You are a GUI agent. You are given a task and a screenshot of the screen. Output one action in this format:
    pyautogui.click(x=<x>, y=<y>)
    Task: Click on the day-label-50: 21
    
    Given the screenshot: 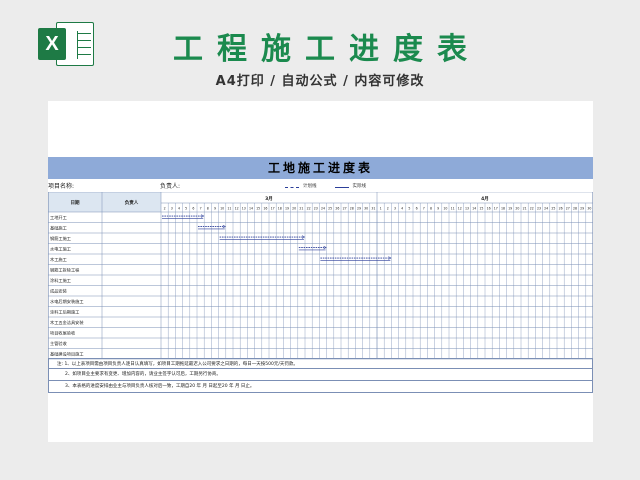 What is the action you would take?
    pyautogui.click(x=525, y=209)
    